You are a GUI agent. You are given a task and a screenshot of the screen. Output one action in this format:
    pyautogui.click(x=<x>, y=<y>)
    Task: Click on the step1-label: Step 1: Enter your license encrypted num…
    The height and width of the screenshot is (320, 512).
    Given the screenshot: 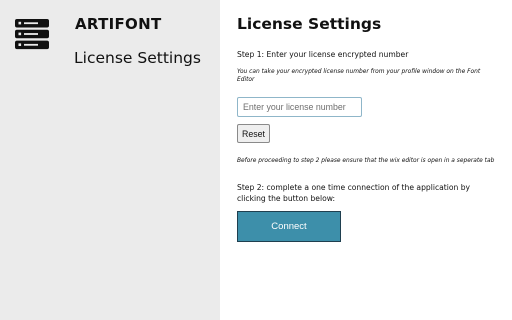 What is the action you would take?
    pyautogui.click(x=323, y=54)
    